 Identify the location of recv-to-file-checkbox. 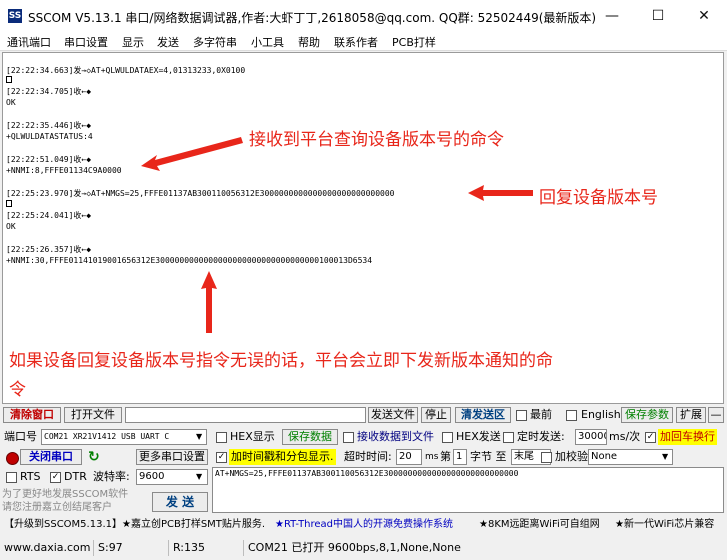
(348, 437).